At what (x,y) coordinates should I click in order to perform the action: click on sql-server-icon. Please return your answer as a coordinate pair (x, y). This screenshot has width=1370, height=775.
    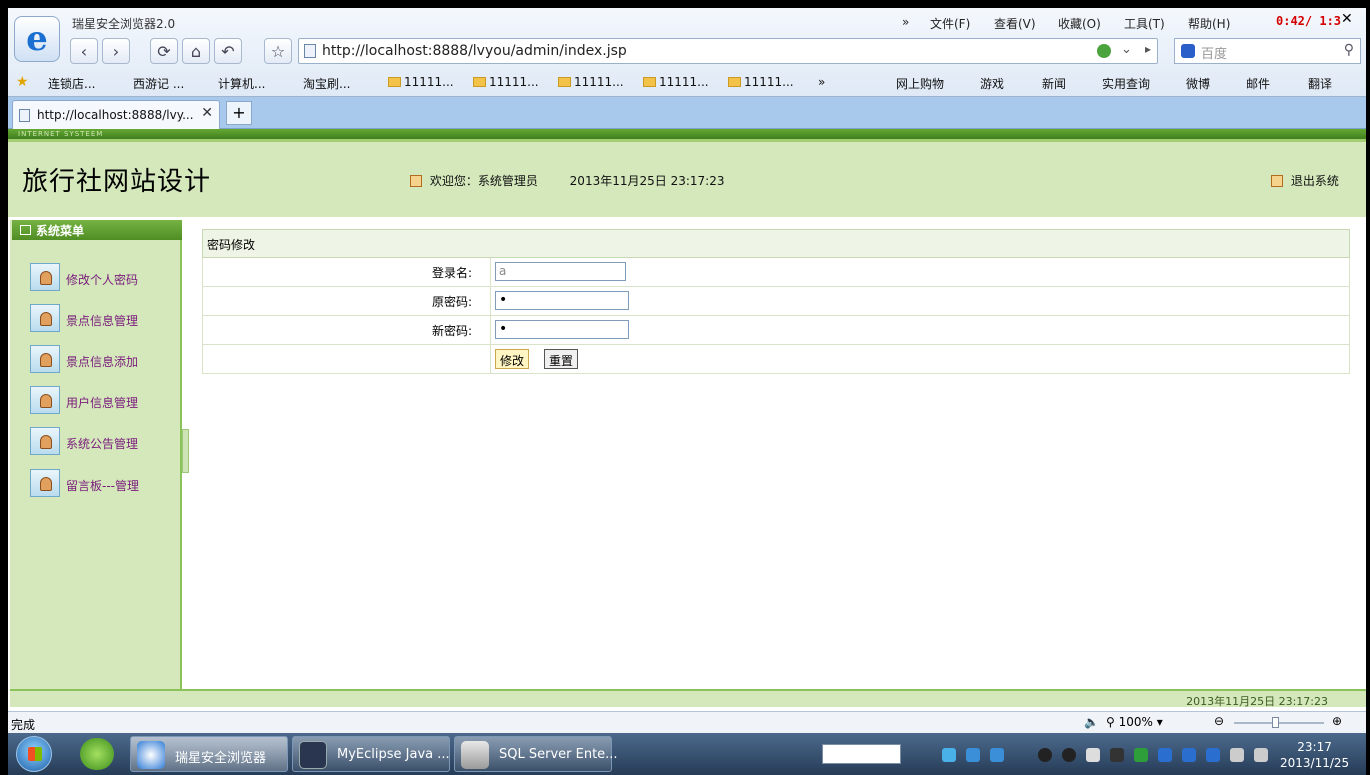
    Looking at the image, I should click on (475, 755).